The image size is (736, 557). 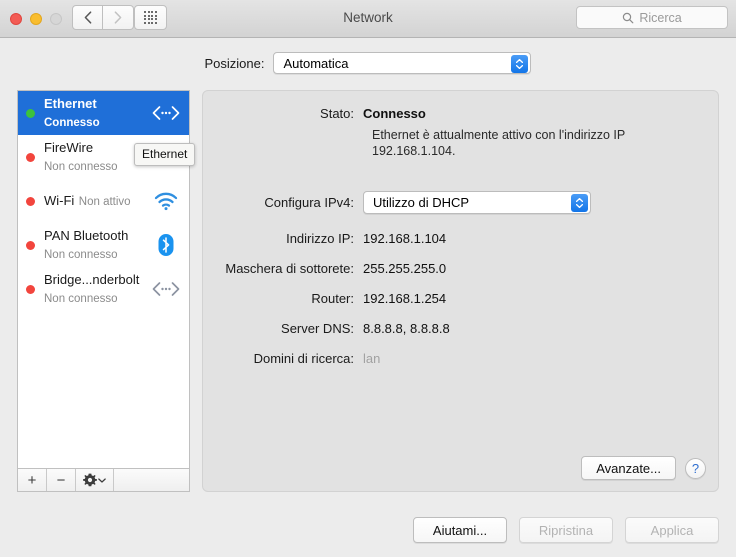 What do you see at coordinates (520, 64) in the screenshot?
I see `location-stepper-arrows` at bounding box center [520, 64].